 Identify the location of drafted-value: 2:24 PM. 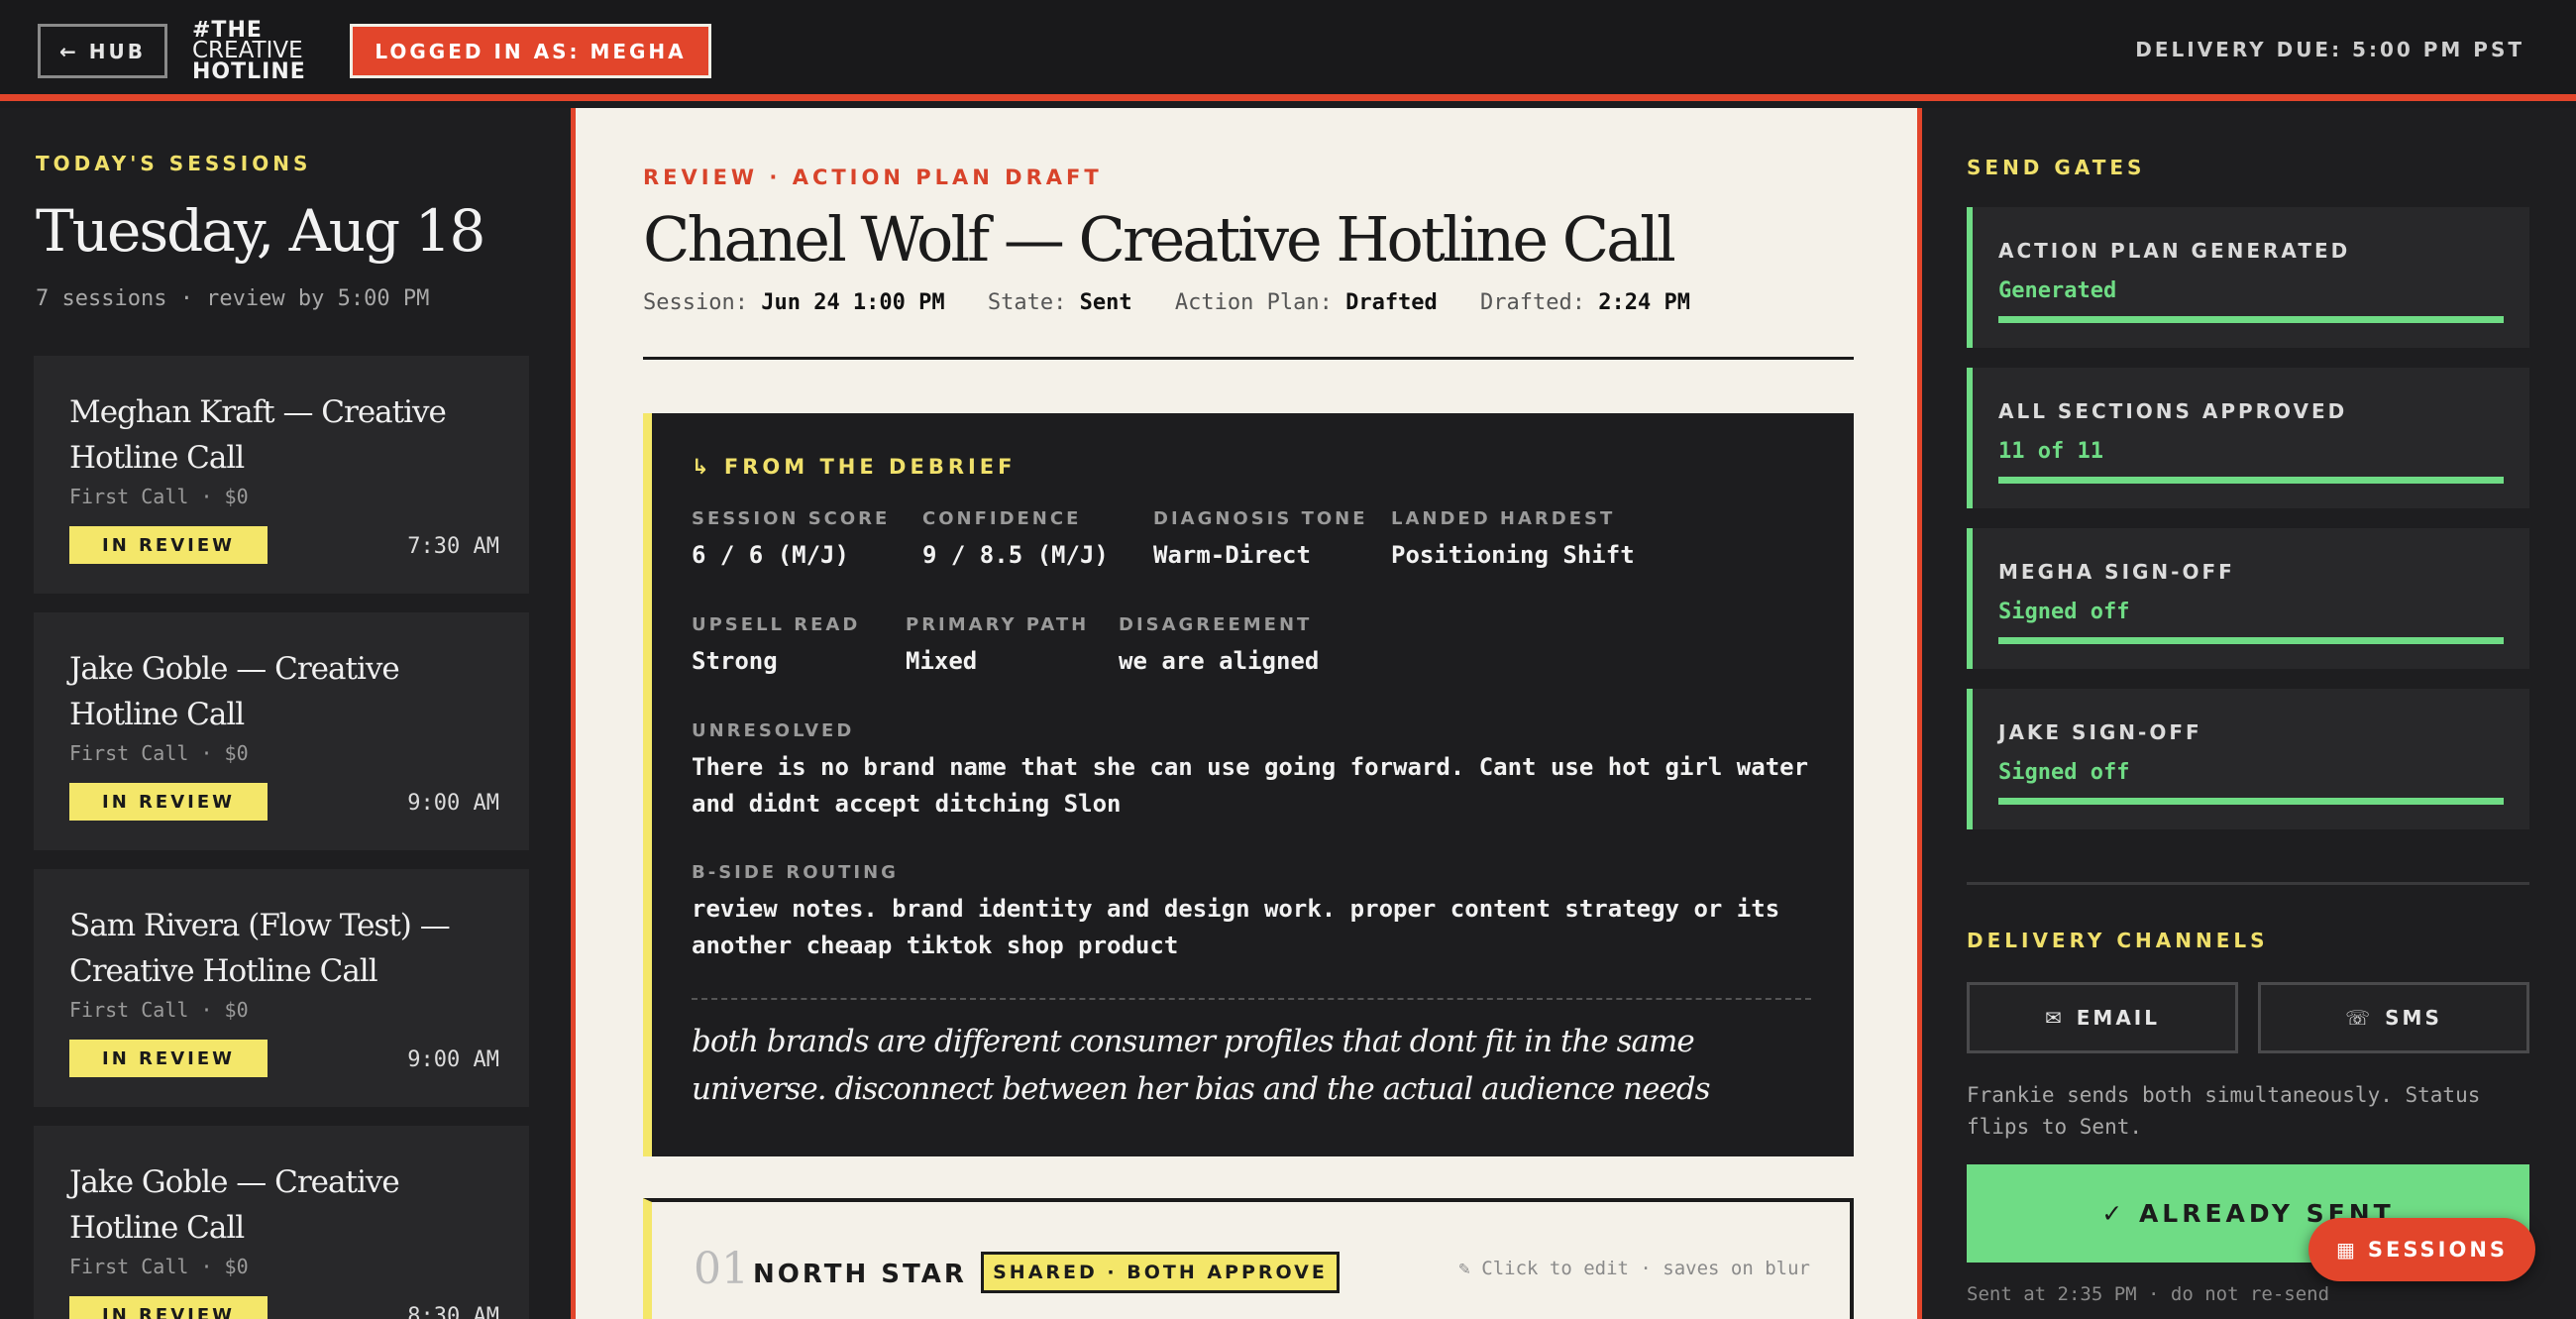
(1644, 303).